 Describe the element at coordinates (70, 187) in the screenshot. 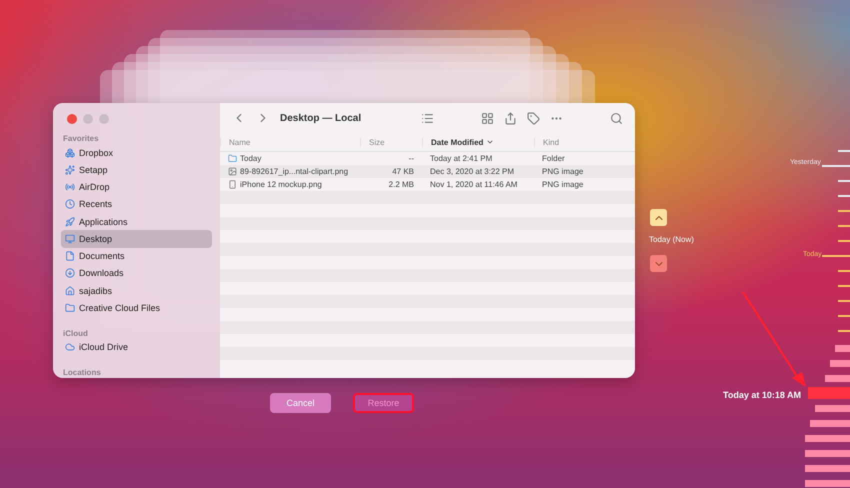

I see `radio-icon` at that location.